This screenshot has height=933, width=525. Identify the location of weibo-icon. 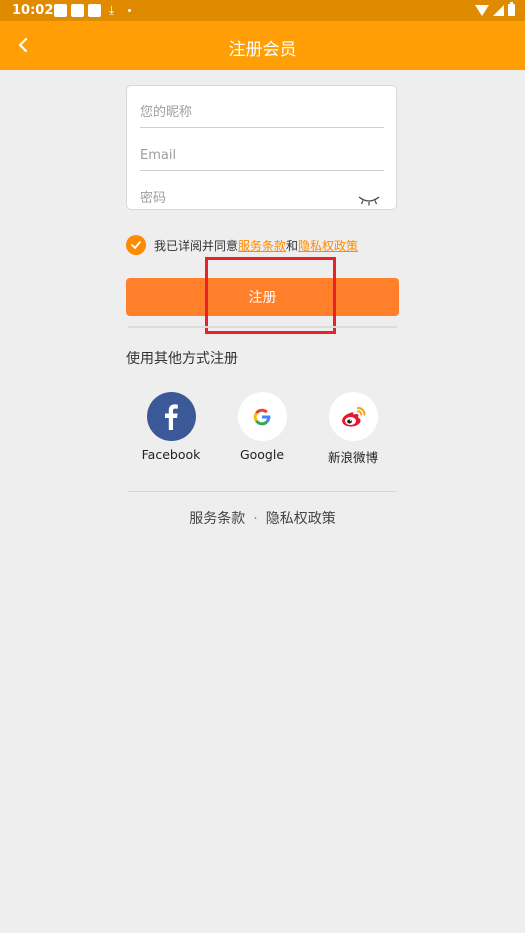
(354, 416).